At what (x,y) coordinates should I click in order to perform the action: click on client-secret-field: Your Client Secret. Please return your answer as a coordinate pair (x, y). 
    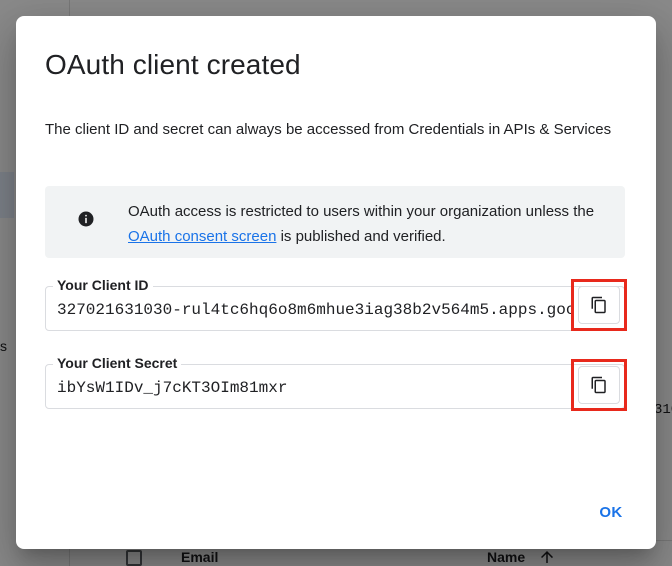
    Looking at the image, I should click on (335, 381).